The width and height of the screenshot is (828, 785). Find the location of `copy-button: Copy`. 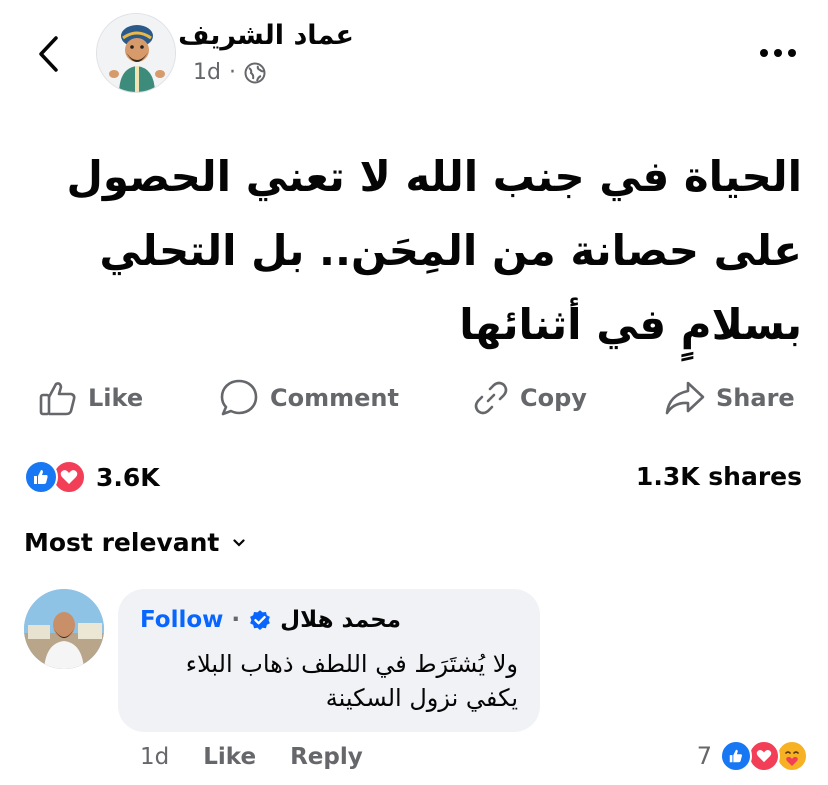

copy-button: Copy is located at coordinates (529, 398).